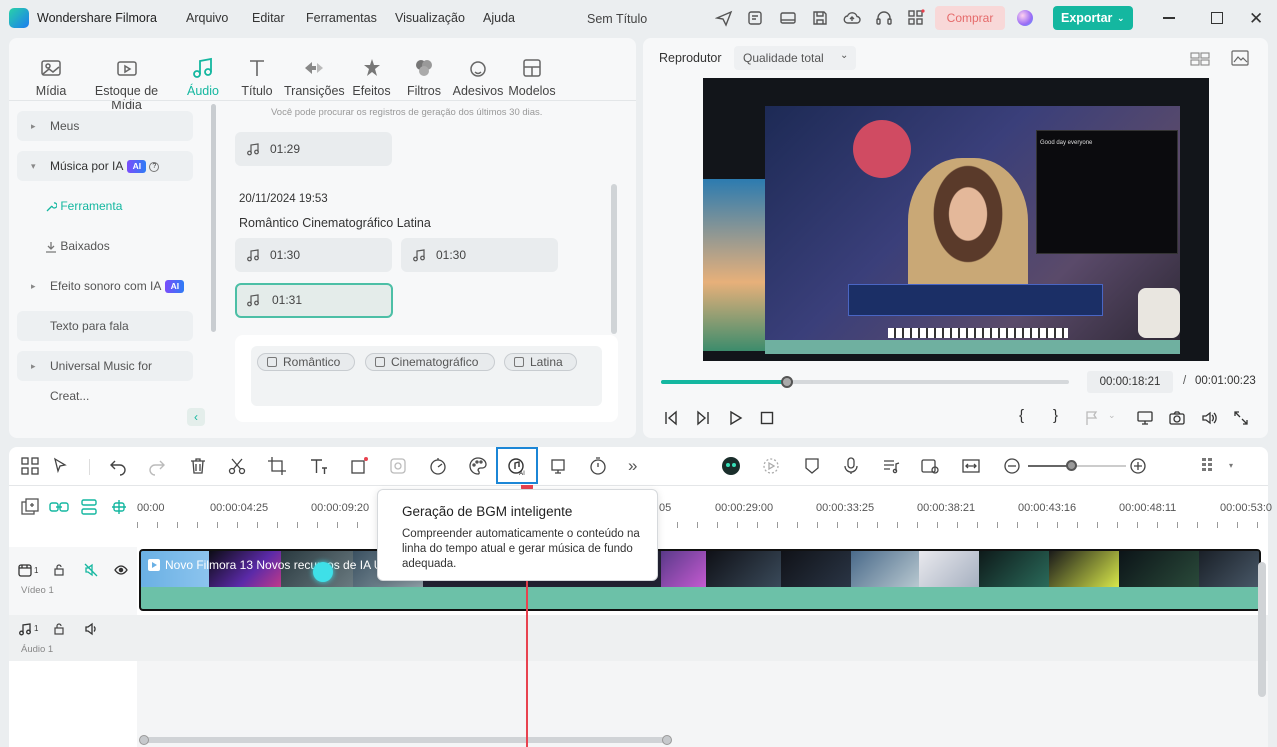 This screenshot has width=1277, height=747. Describe the element at coordinates (119, 507) in the screenshot. I see `magnet-icon` at that location.